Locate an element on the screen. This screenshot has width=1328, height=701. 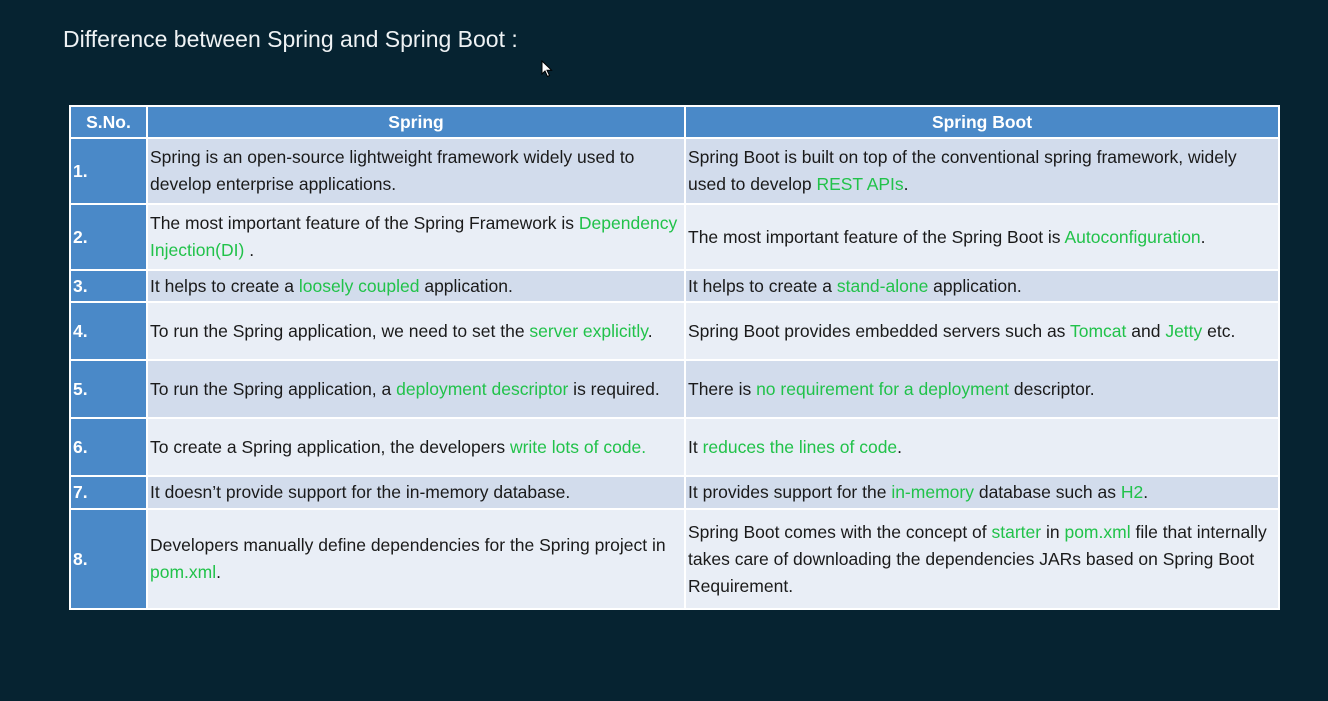
row-number: 5. is located at coordinates (108, 389).